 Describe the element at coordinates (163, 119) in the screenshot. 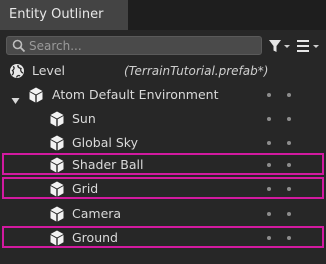

I see `tree-row-sun: Sun` at that location.